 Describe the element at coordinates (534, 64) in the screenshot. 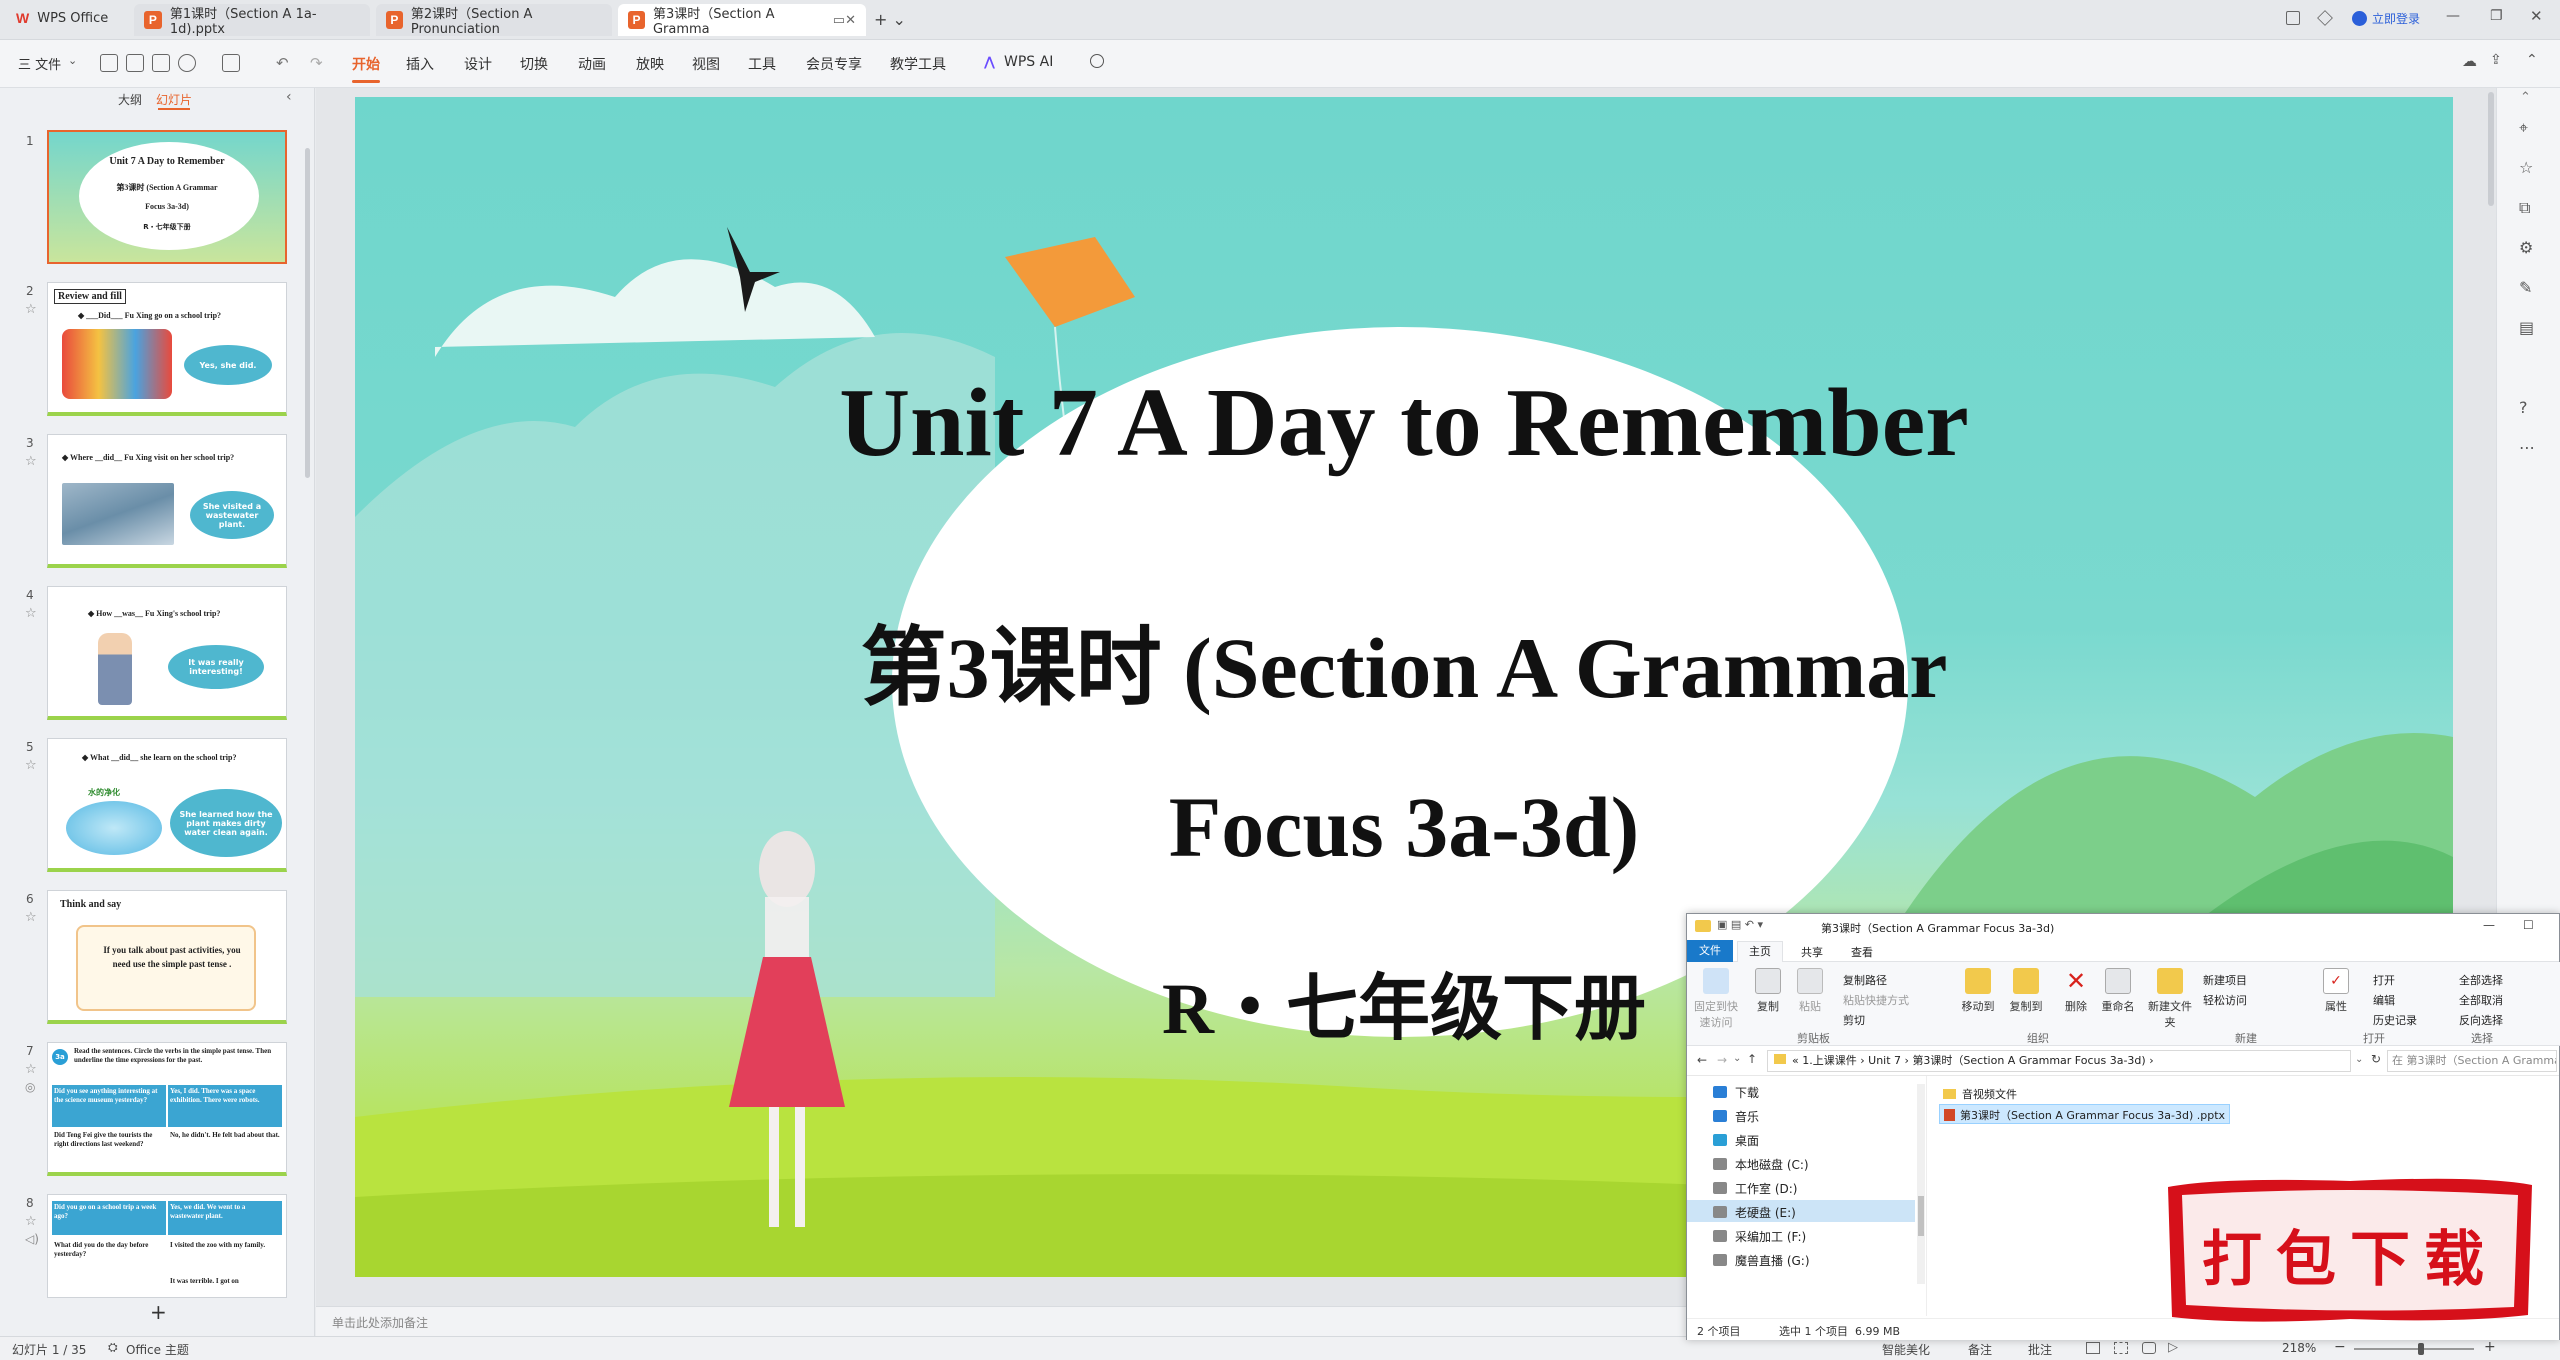

I see `menu-transitions: 切换` at that location.